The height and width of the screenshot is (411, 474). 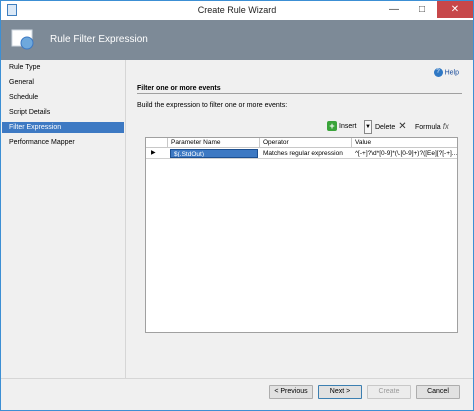 What do you see at coordinates (428, 127) in the screenshot?
I see `formula-label: Formula` at bounding box center [428, 127].